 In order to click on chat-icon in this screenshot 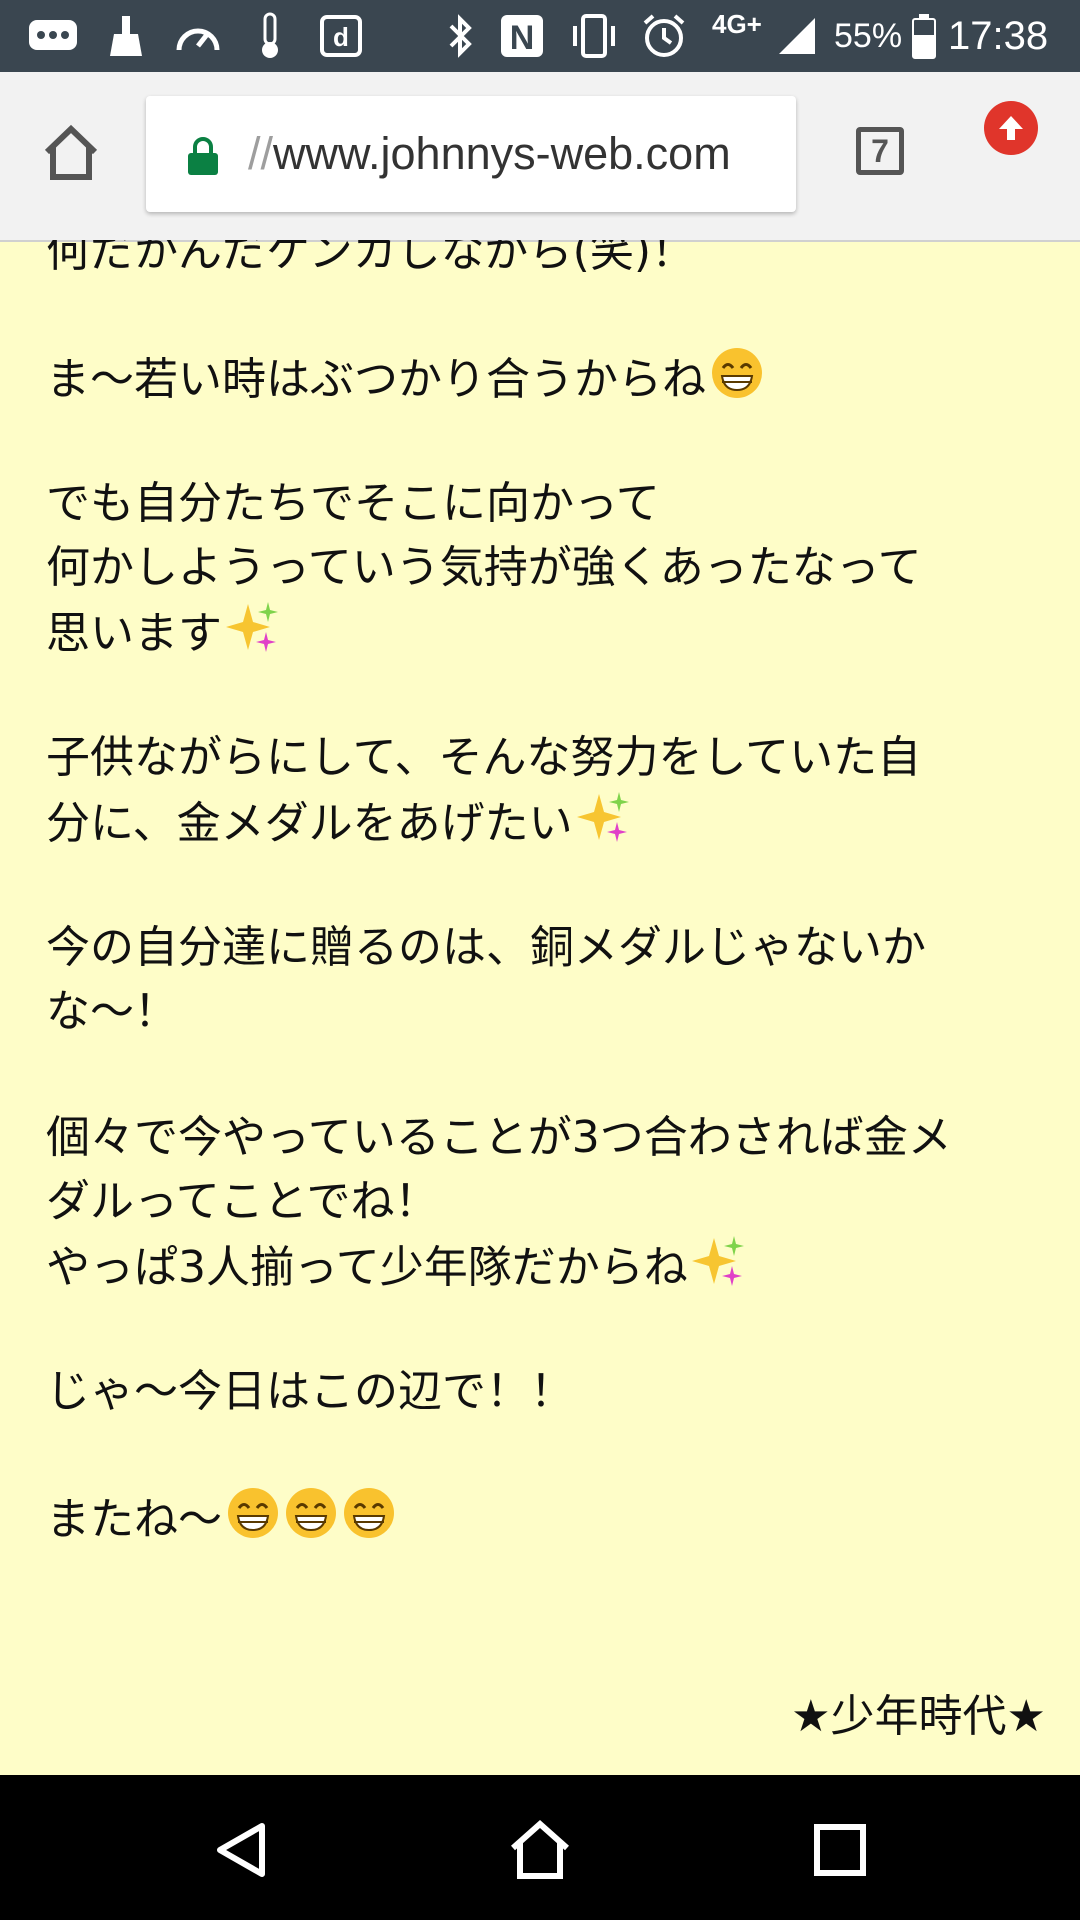, I will do `click(53, 36)`.